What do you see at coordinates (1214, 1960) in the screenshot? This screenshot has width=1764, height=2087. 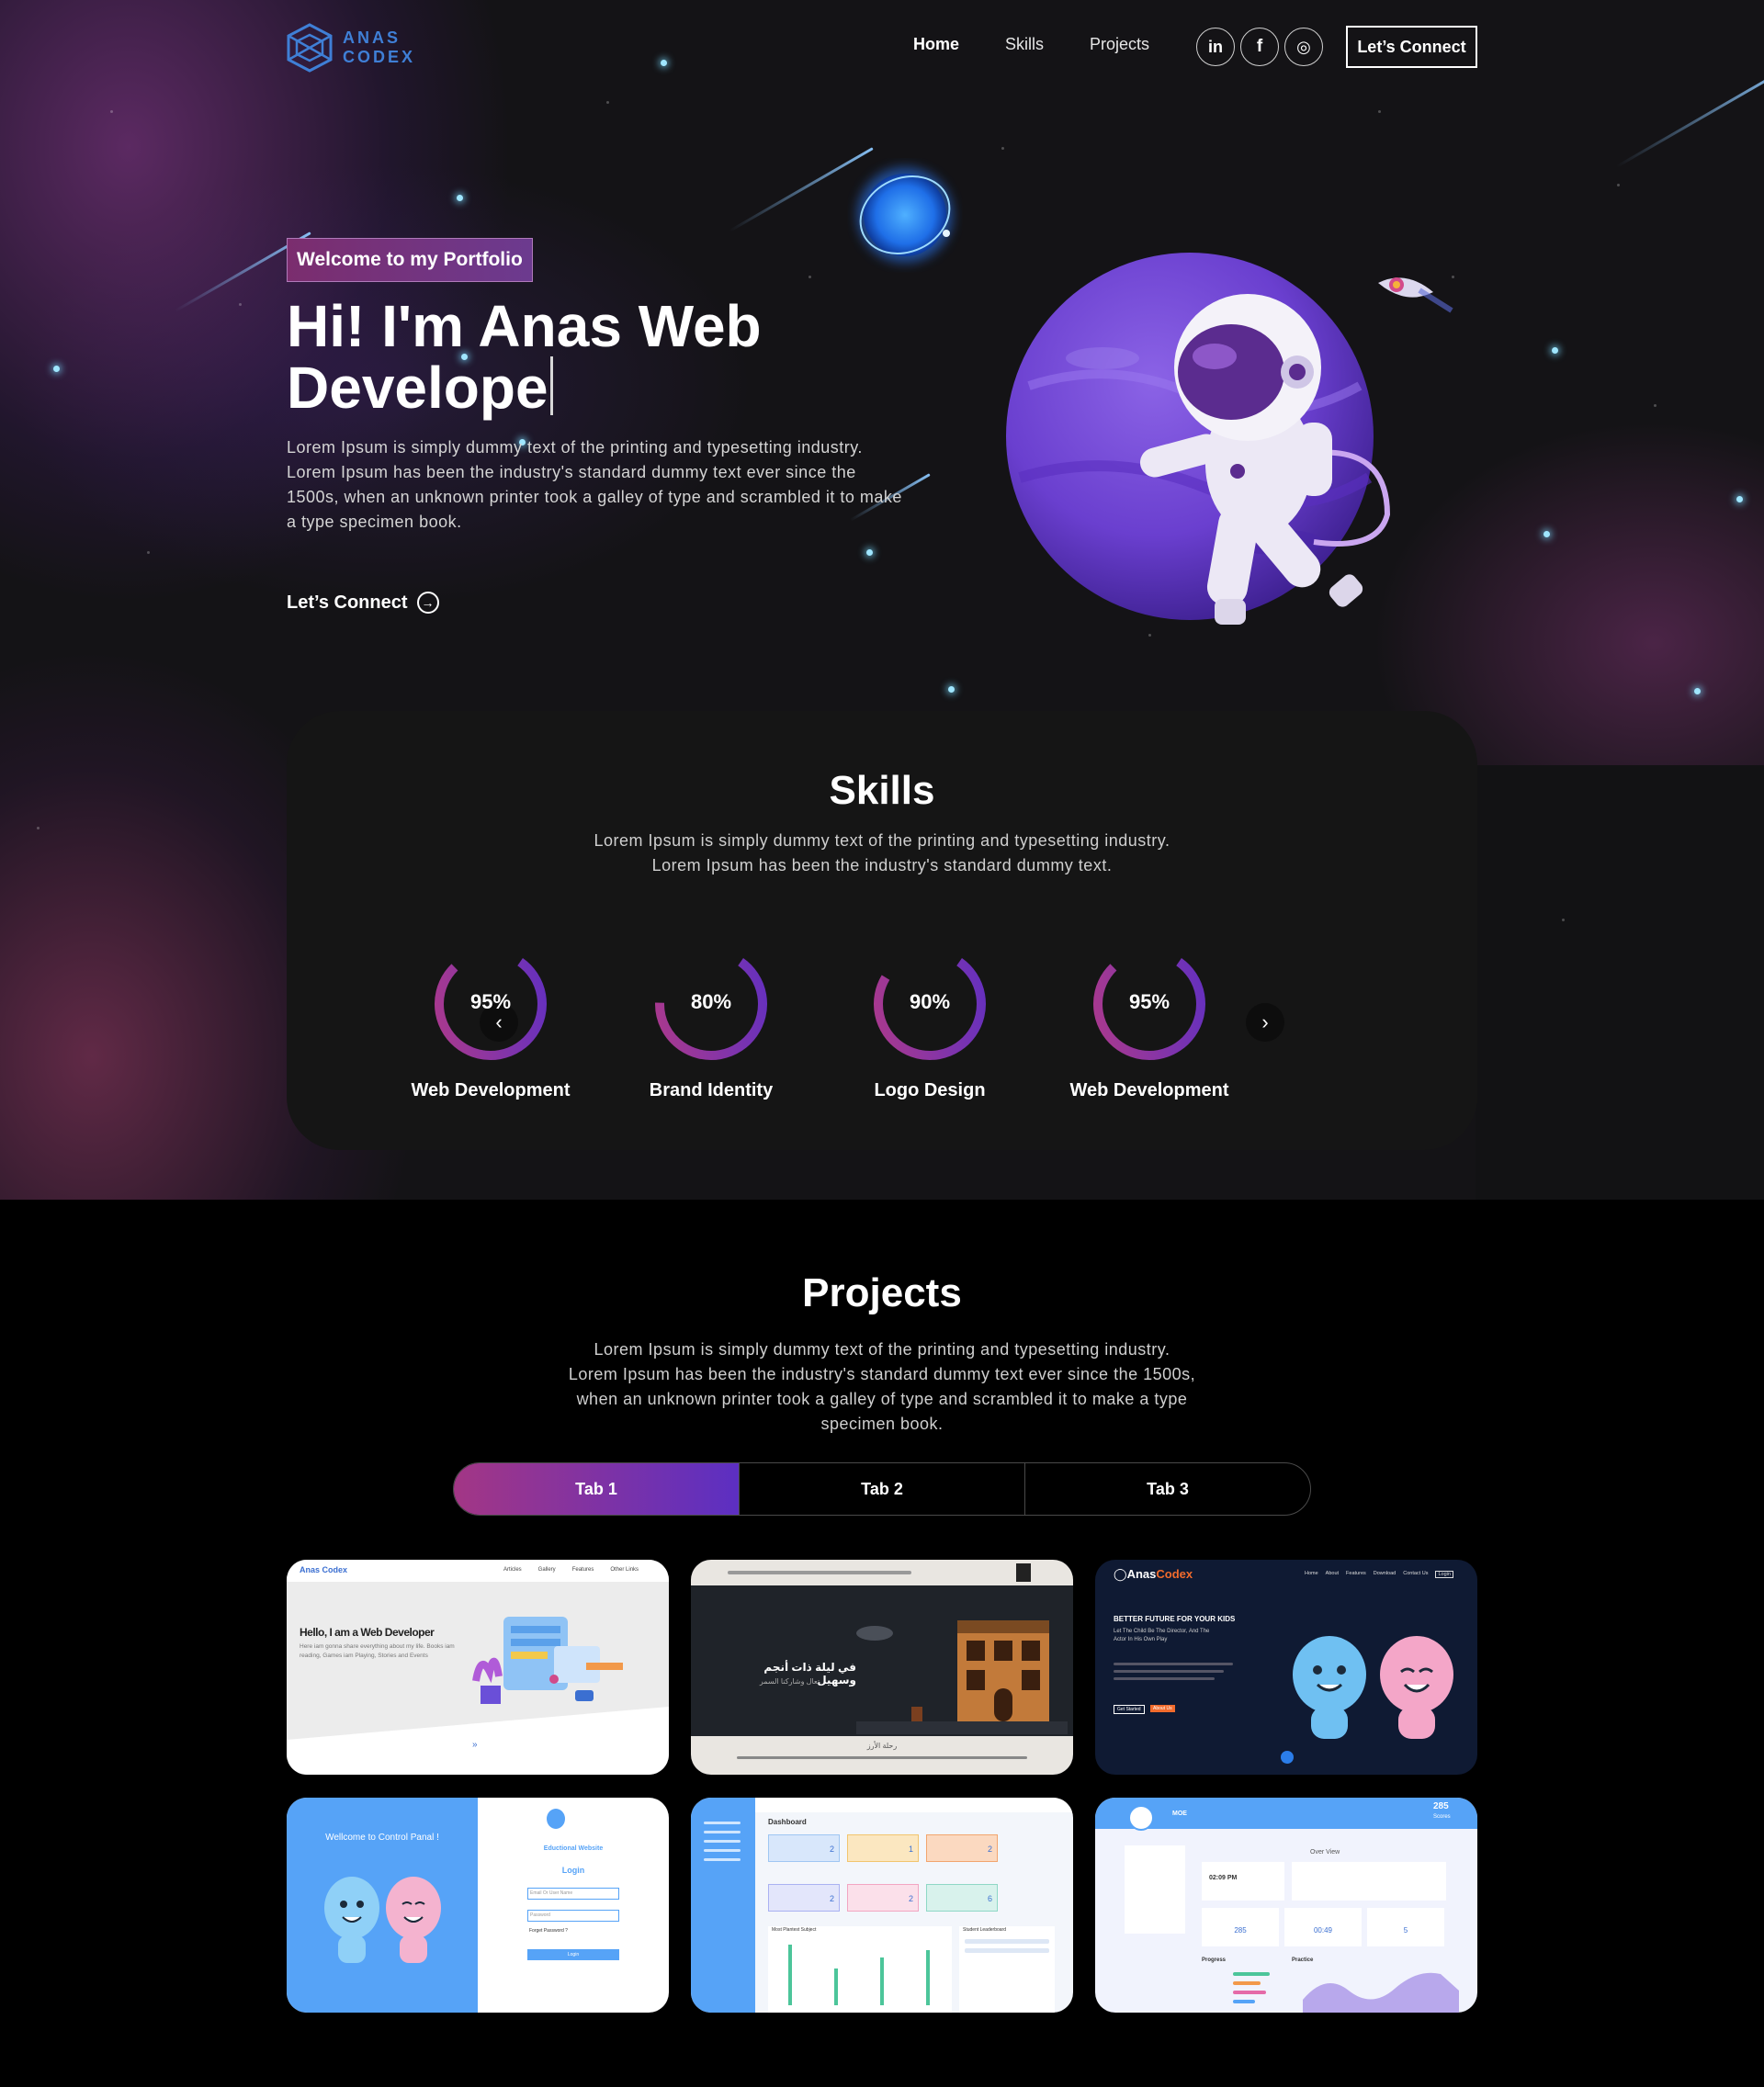 I see `thumb-progress-label: Progress` at bounding box center [1214, 1960].